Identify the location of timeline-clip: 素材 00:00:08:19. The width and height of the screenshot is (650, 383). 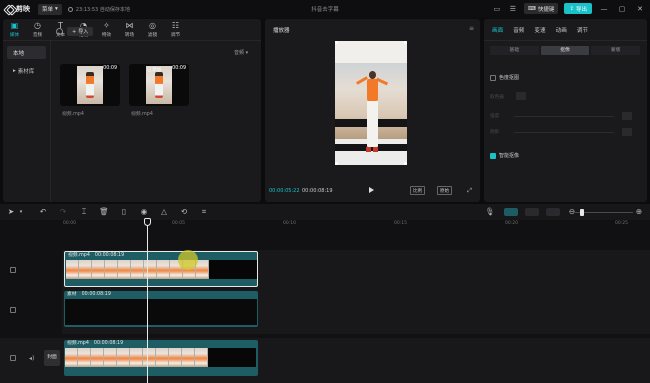
(161, 309).